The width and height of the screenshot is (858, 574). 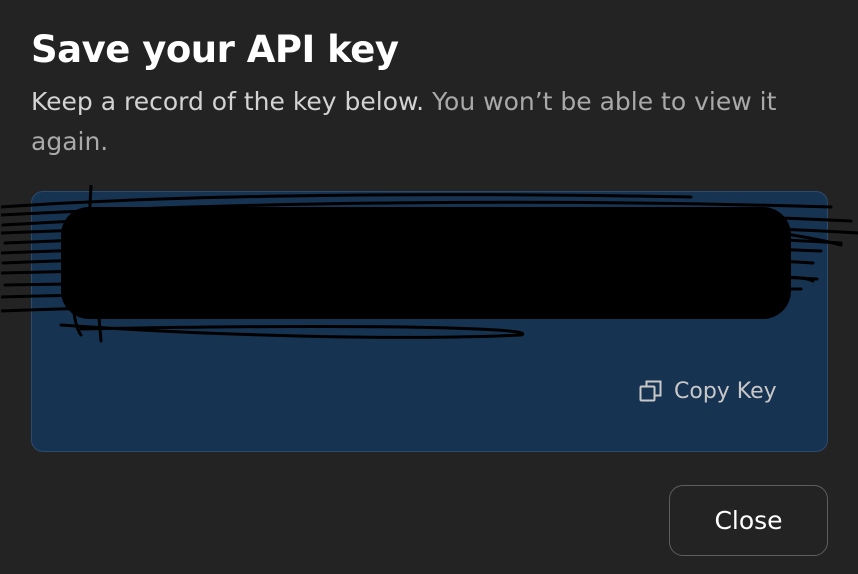 What do you see at coordinates (725, 391) in the screenshot?
I see `copy-key-label: Copy Key` at bounding box center [725, 391].